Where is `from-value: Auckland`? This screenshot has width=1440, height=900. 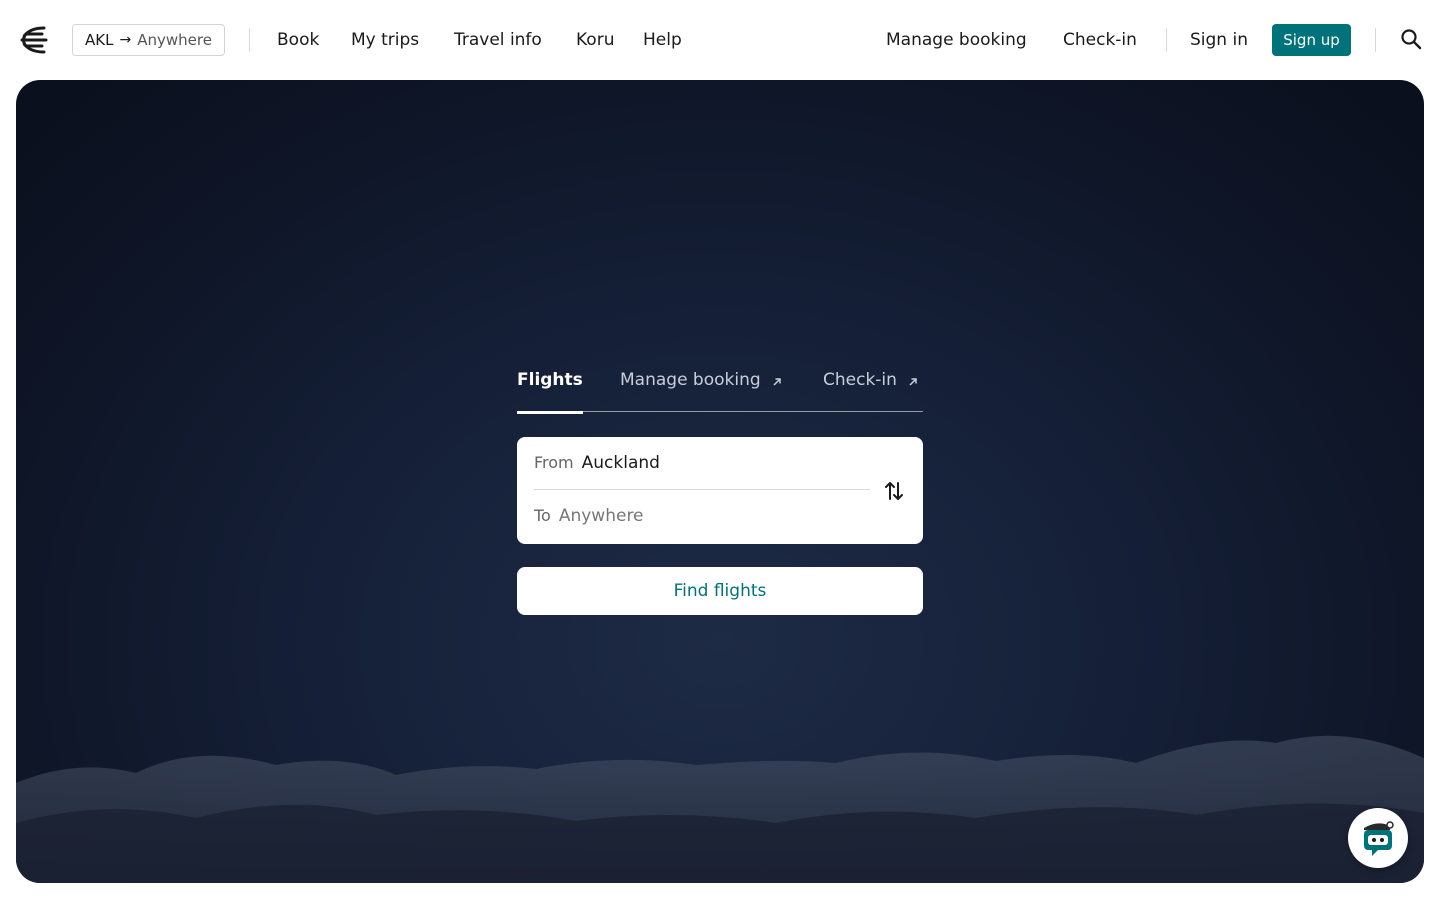 from-value: Auckland is located at coordinates (620, 463).